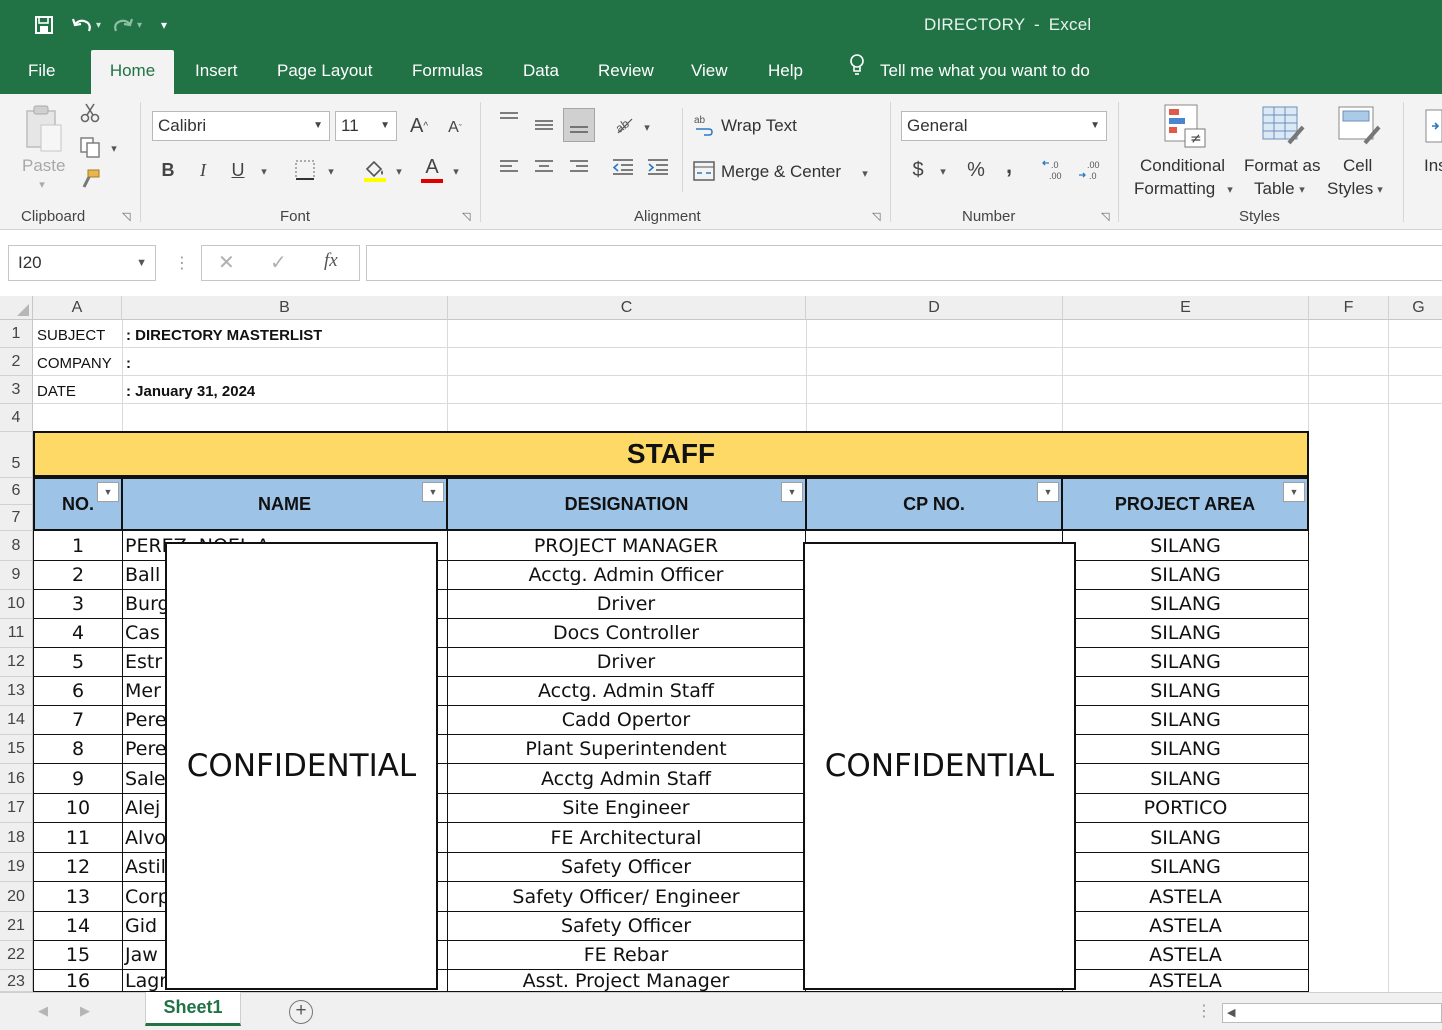  What do you see at coordinates (466, 216) in the screenshot?
I see `font-launcher-icon: ◹` at bounding box center [466, 216].